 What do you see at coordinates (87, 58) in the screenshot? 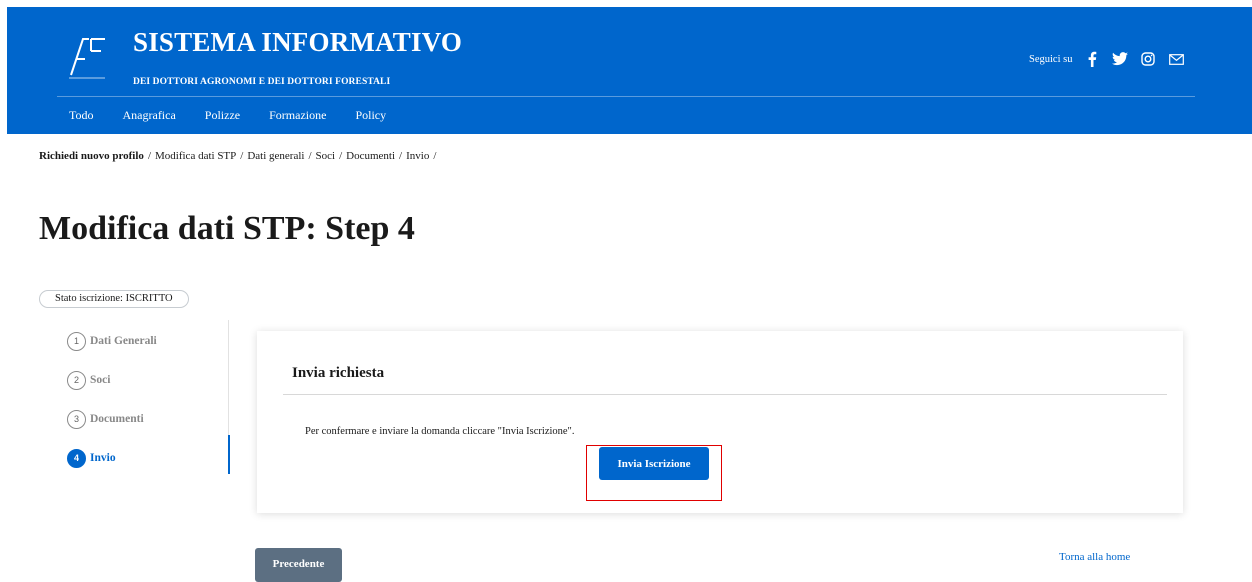
I see `logo-icon` at bounding box center [87, 58].